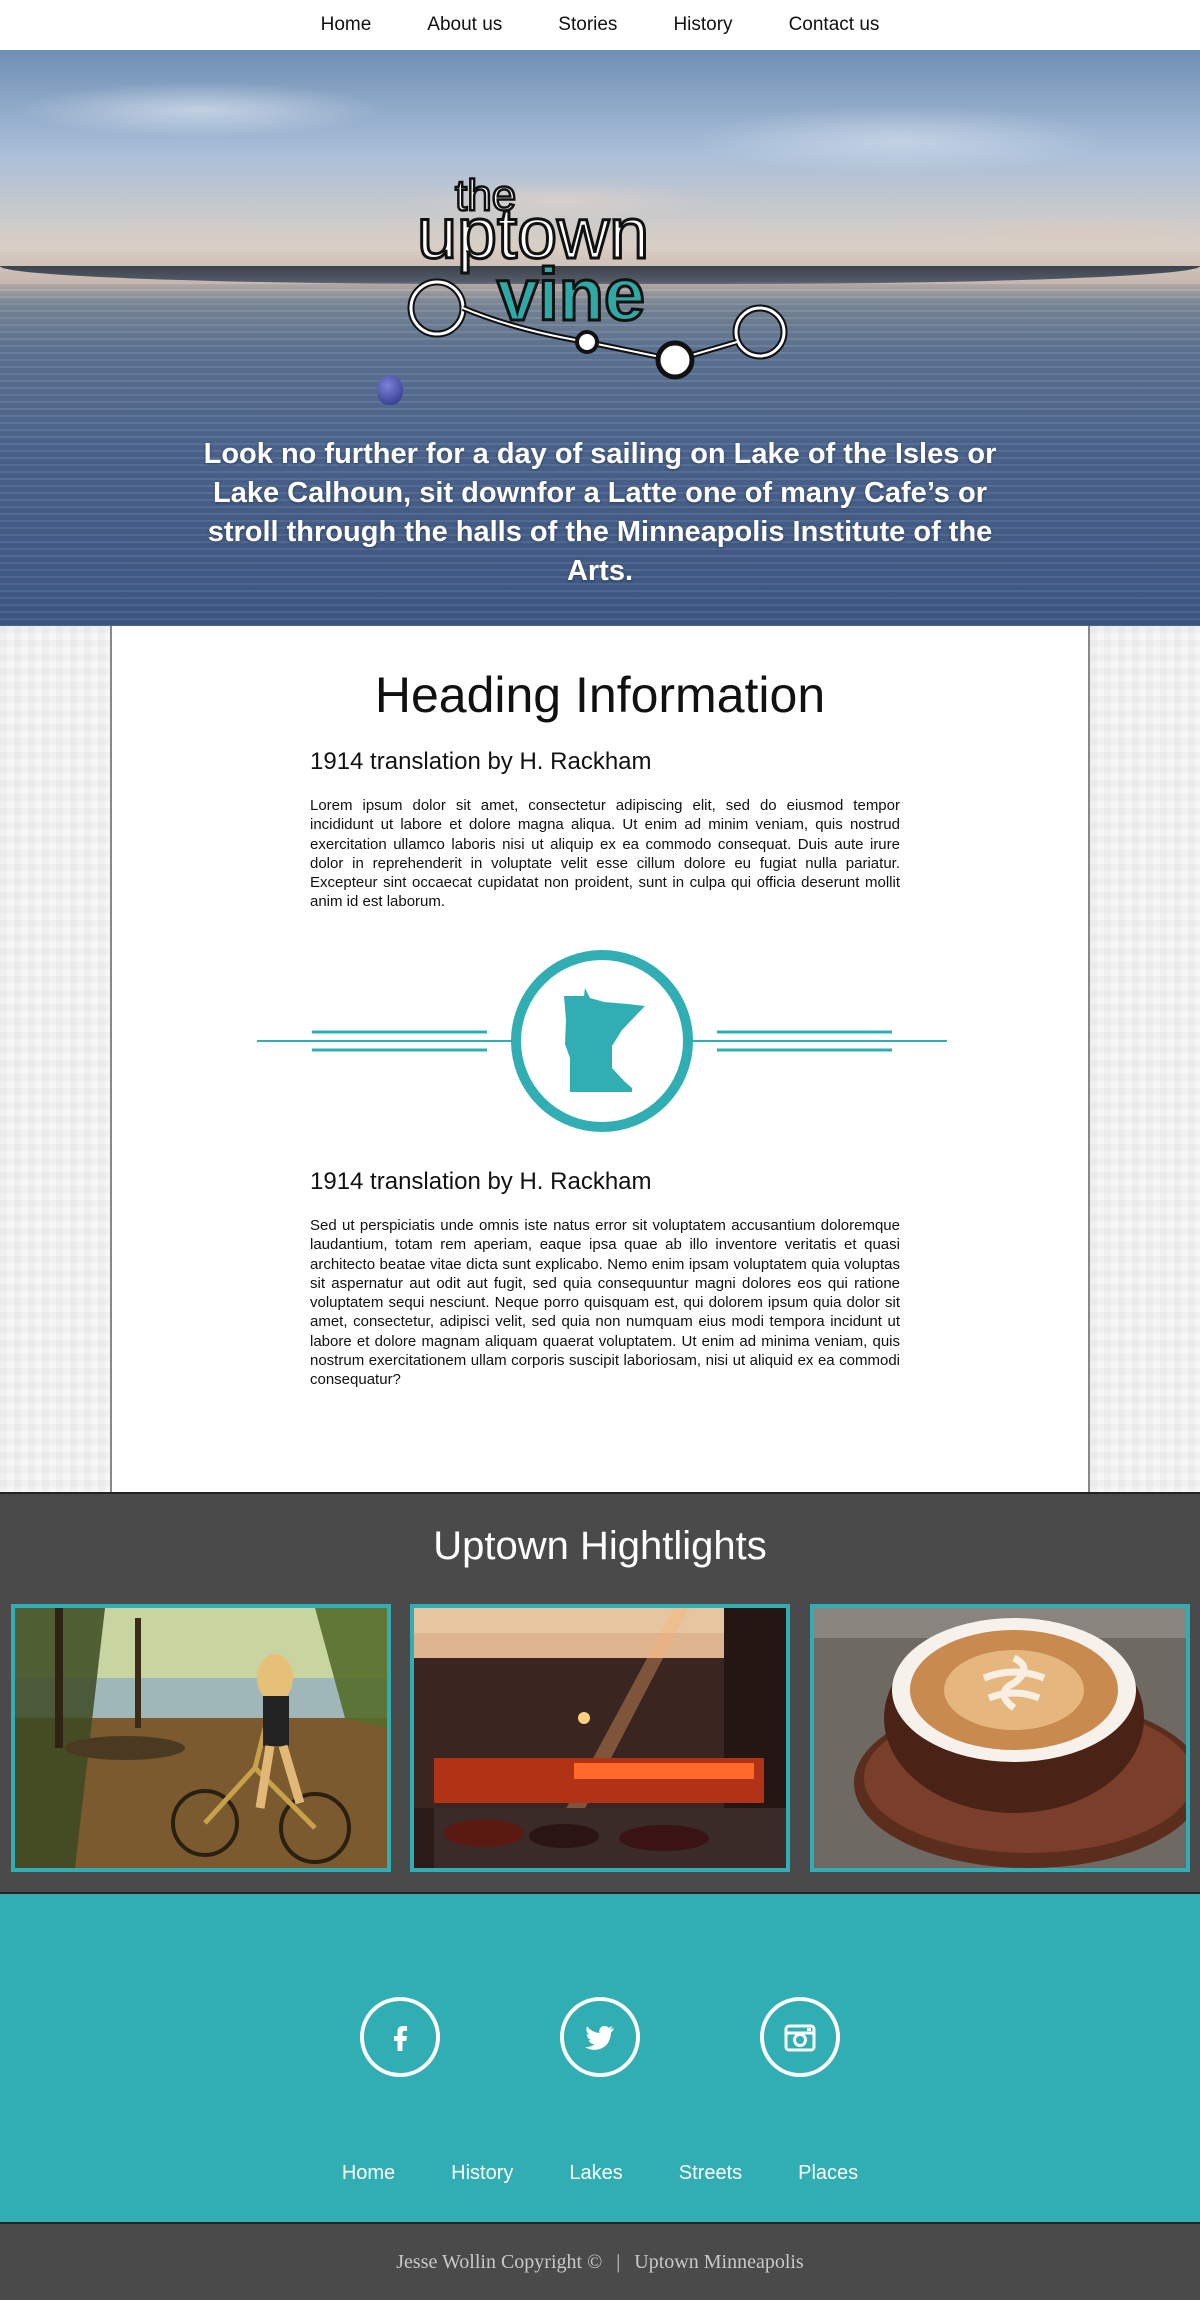 This screenshot has height=2300, width=1200. Describe the element at coordinates (1000, 1738) in the screenshot. I see `latte-cup-photo` at that location.